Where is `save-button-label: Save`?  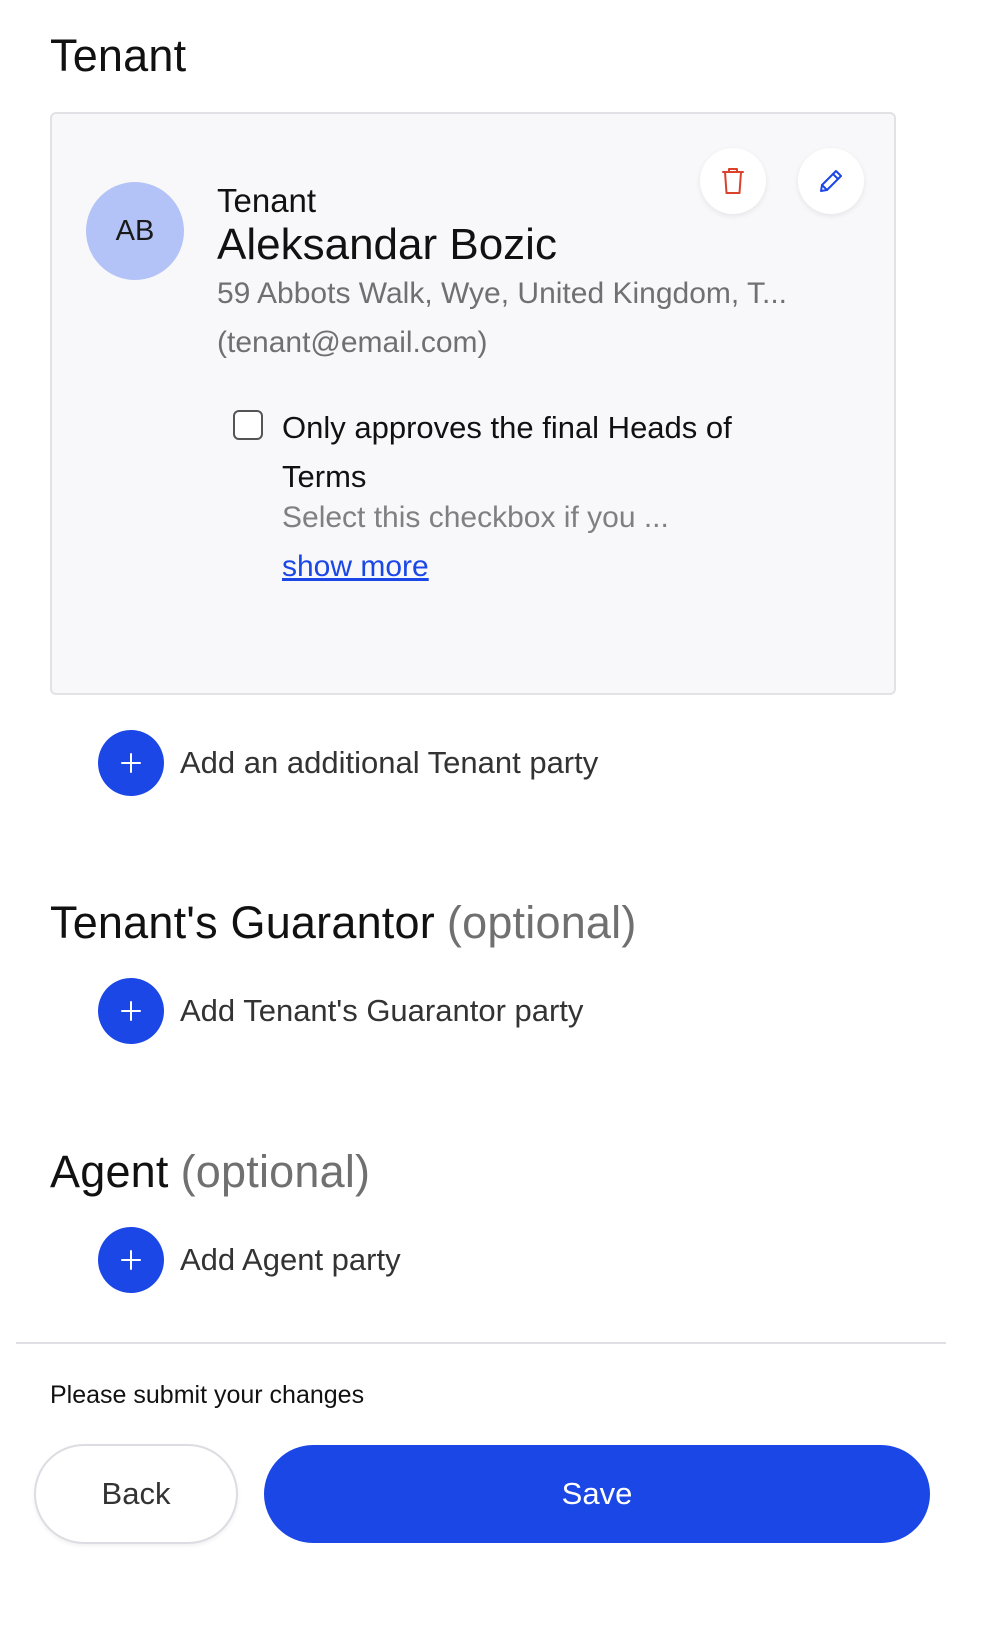
save-button-label: Save is located at coordinates (597, 1493).